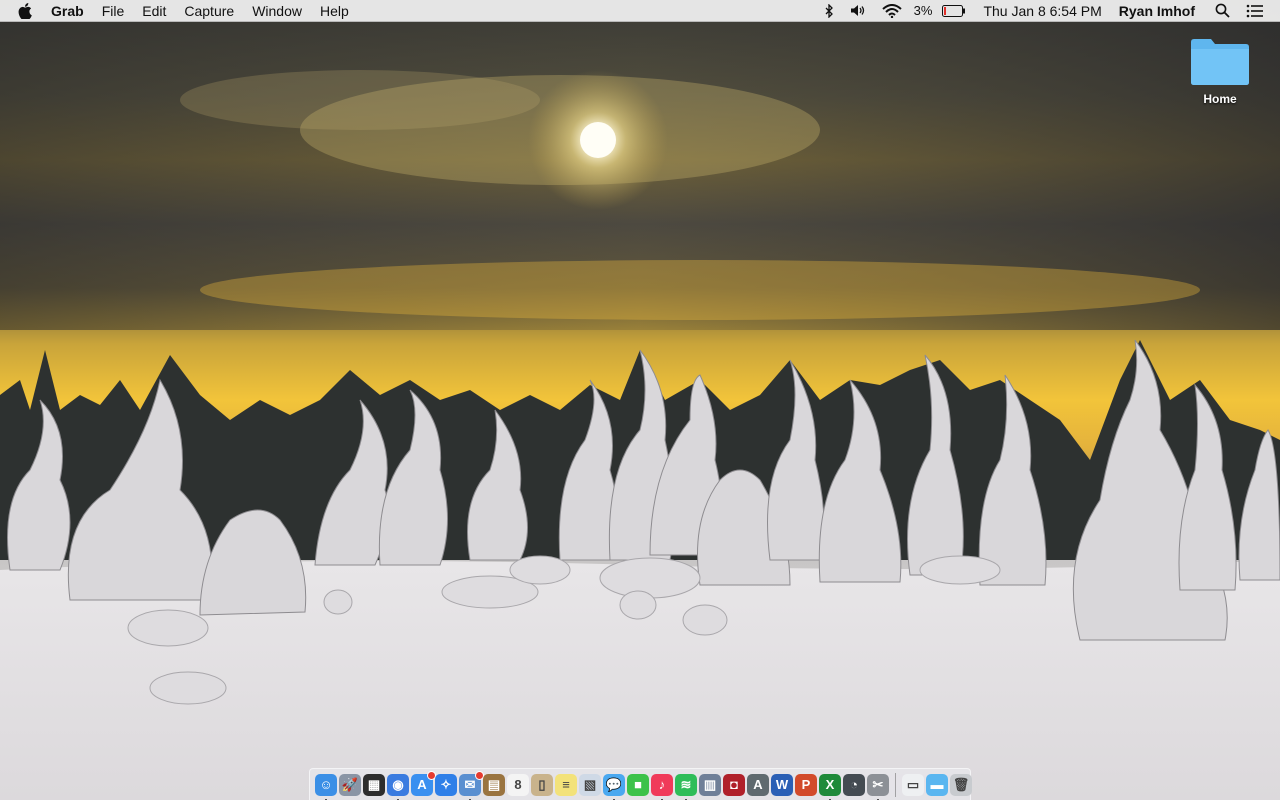 This screenshot has width=1280, height=800. Describe the element at coordinates (937, 784) in the screenshot. I see `dock-downloads-folder-icon: ▬` at that location.